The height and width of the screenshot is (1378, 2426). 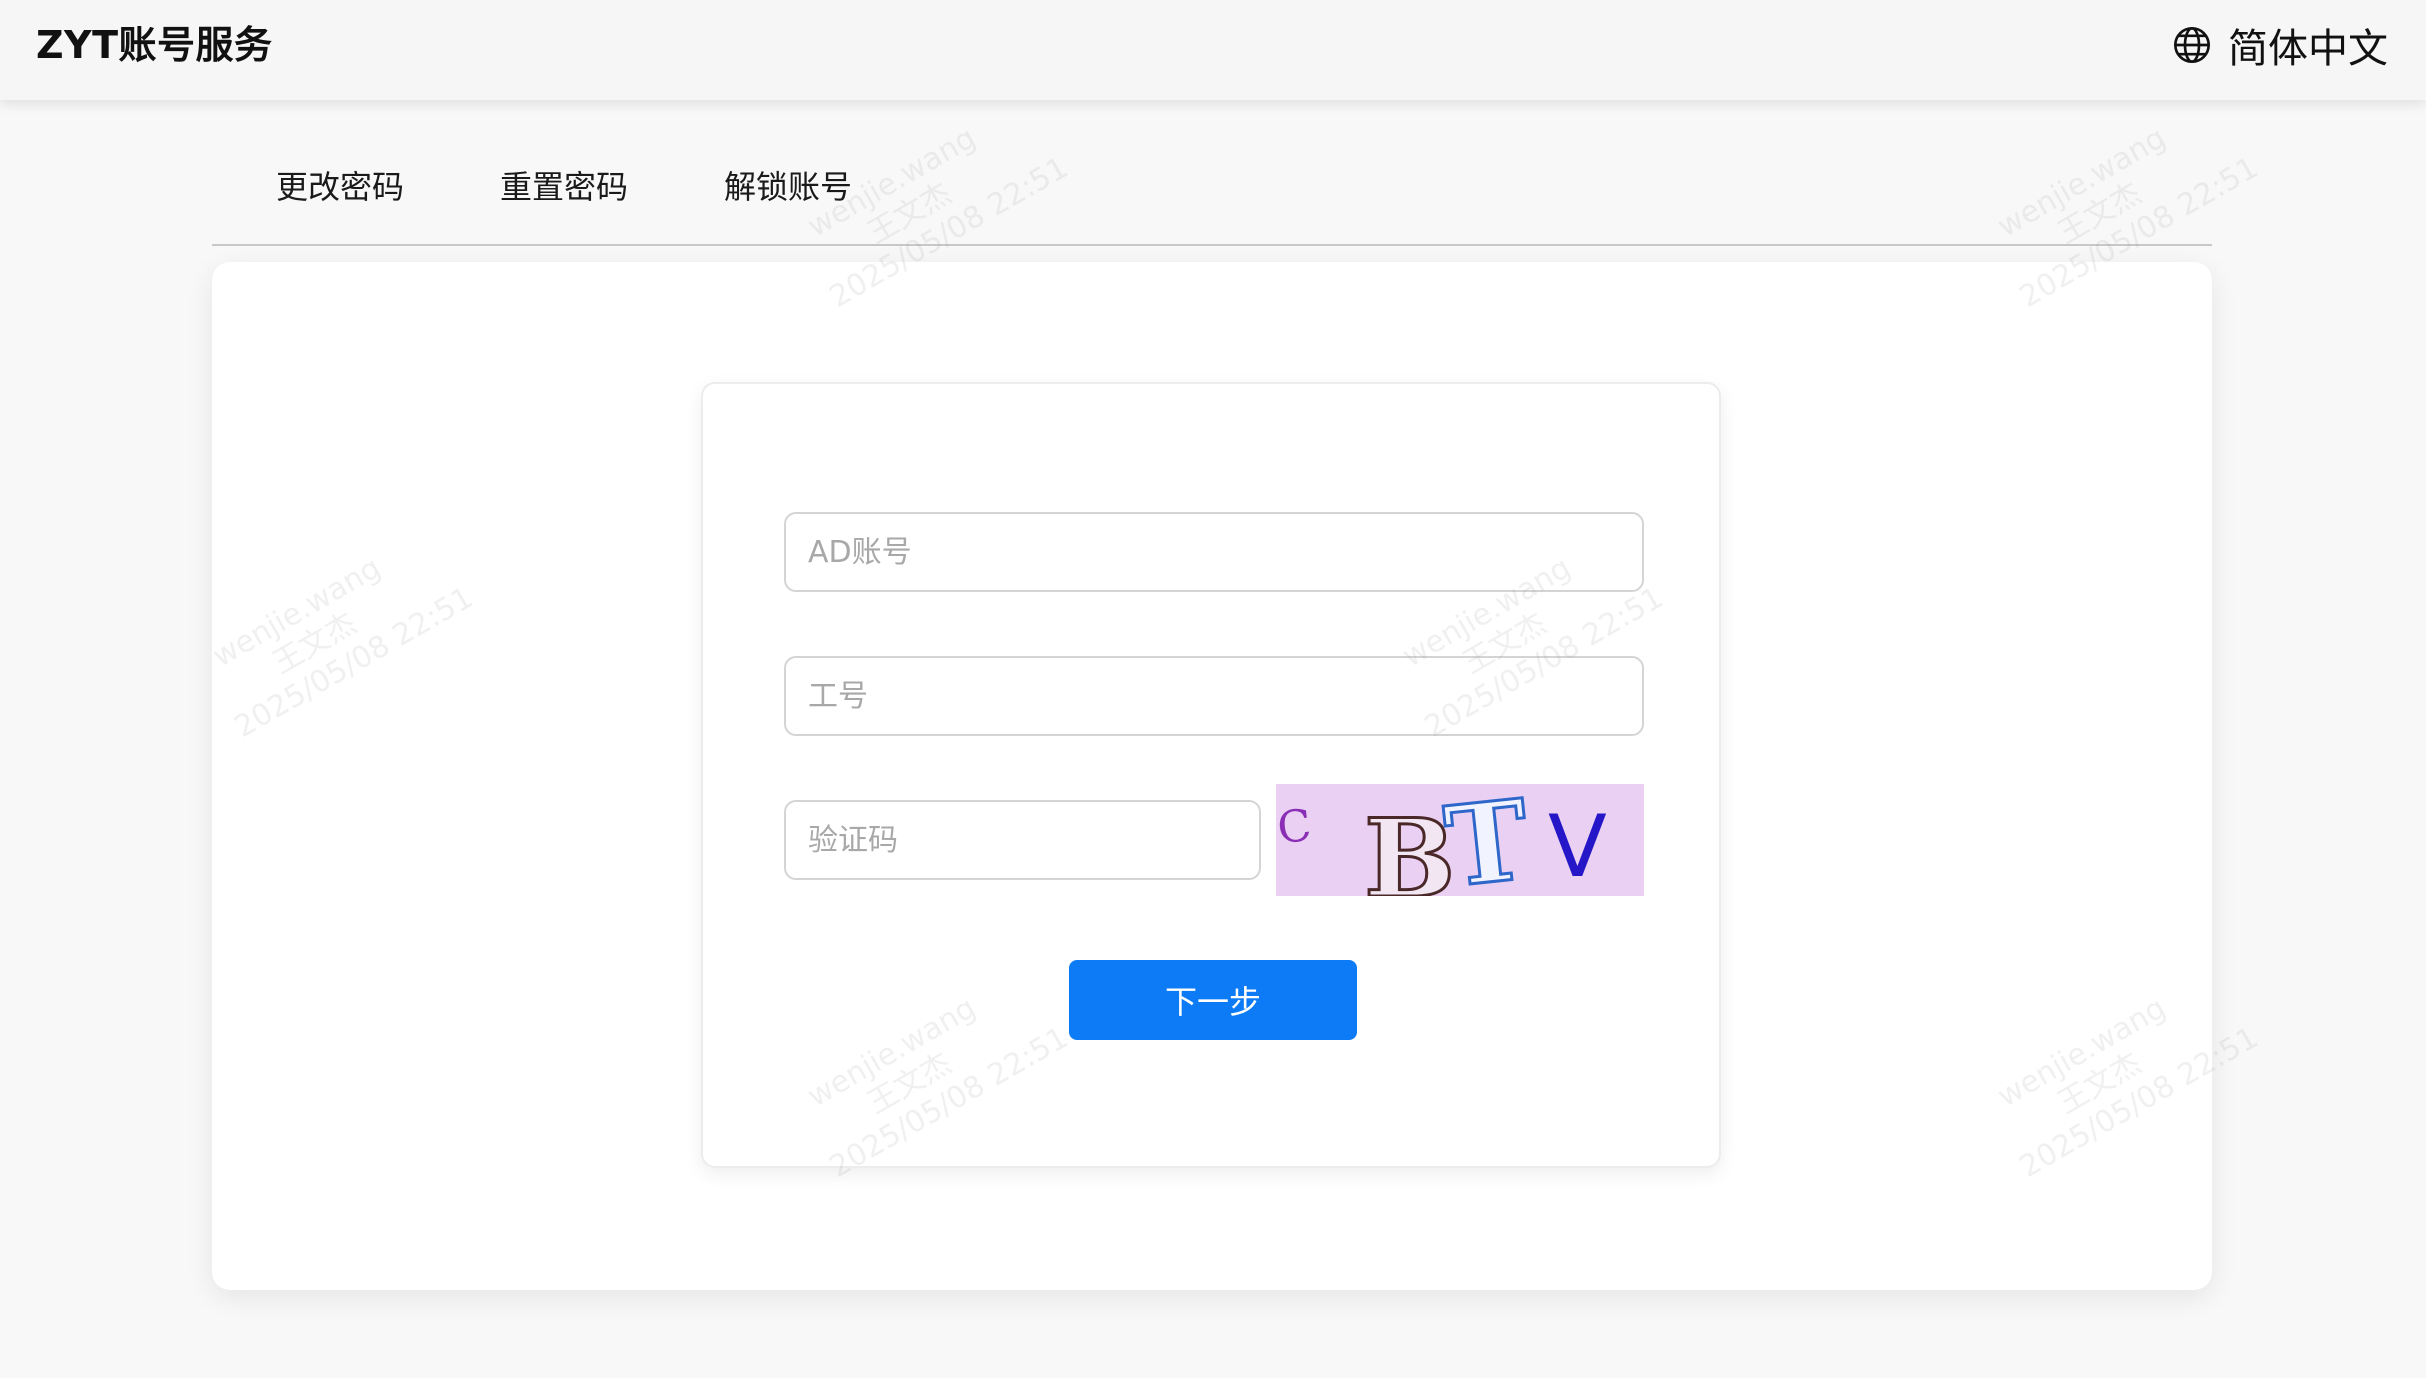 What do you see at coordinates (2308, 49) in the screenshot?
I see `language-label: 简体中文` at bounding box center [2308, 49].